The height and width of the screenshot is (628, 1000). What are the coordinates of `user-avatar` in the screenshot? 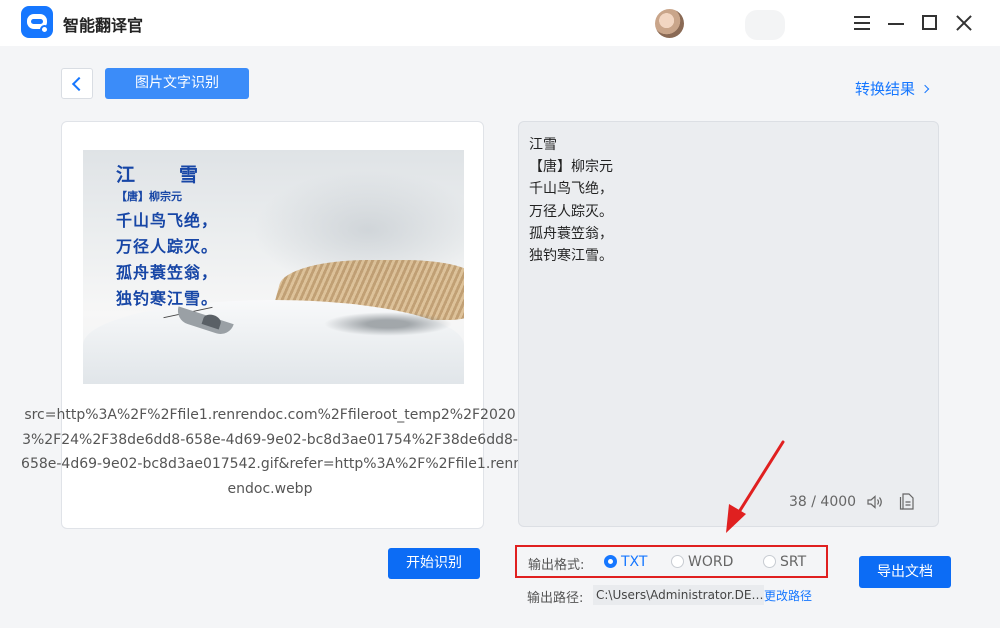 It's located at (669, 23).